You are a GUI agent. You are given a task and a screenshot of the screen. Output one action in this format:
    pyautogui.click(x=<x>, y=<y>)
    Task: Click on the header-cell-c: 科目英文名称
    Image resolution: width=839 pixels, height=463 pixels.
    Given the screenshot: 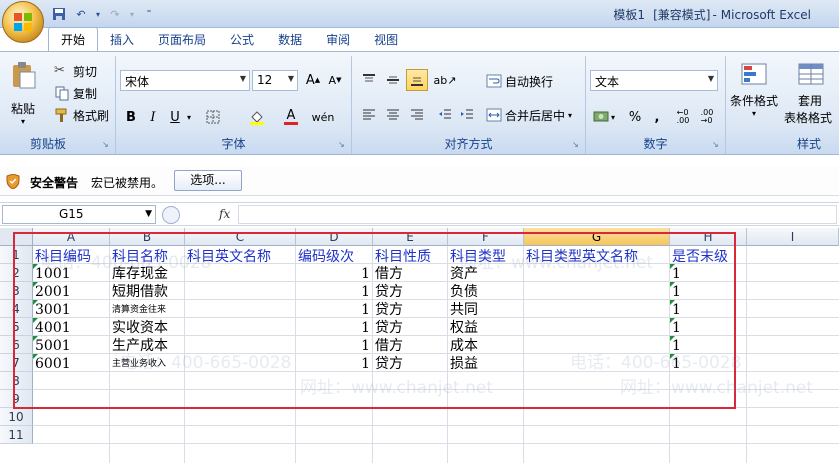 What is the action you would take?
    pyautogui.click(x=228, y=257)
    